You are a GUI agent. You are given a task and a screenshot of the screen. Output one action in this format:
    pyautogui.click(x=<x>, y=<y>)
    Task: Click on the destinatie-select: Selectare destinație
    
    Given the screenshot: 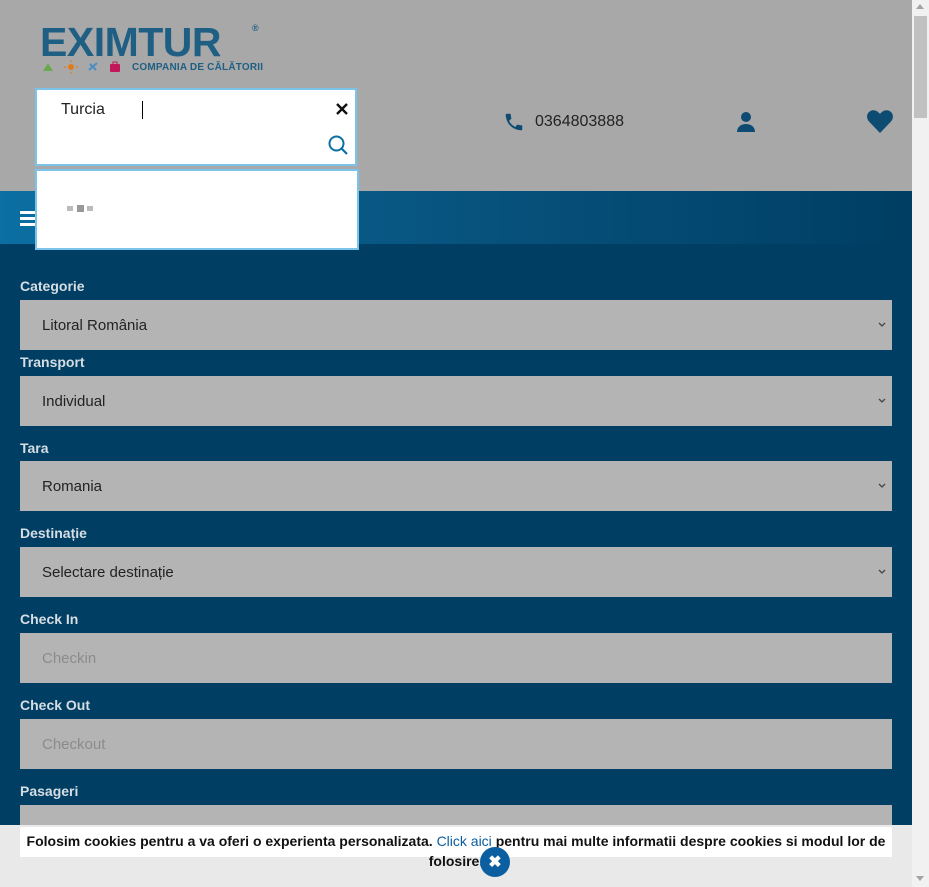 What is the action you would take?
    pyautogui.click(x=456, y=572)
    